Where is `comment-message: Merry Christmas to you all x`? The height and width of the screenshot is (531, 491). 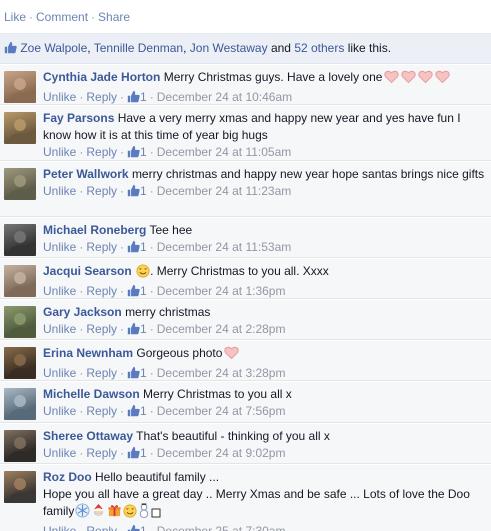
comment-message: Merry Christmas to you all x is located at coordinates (217, 394).